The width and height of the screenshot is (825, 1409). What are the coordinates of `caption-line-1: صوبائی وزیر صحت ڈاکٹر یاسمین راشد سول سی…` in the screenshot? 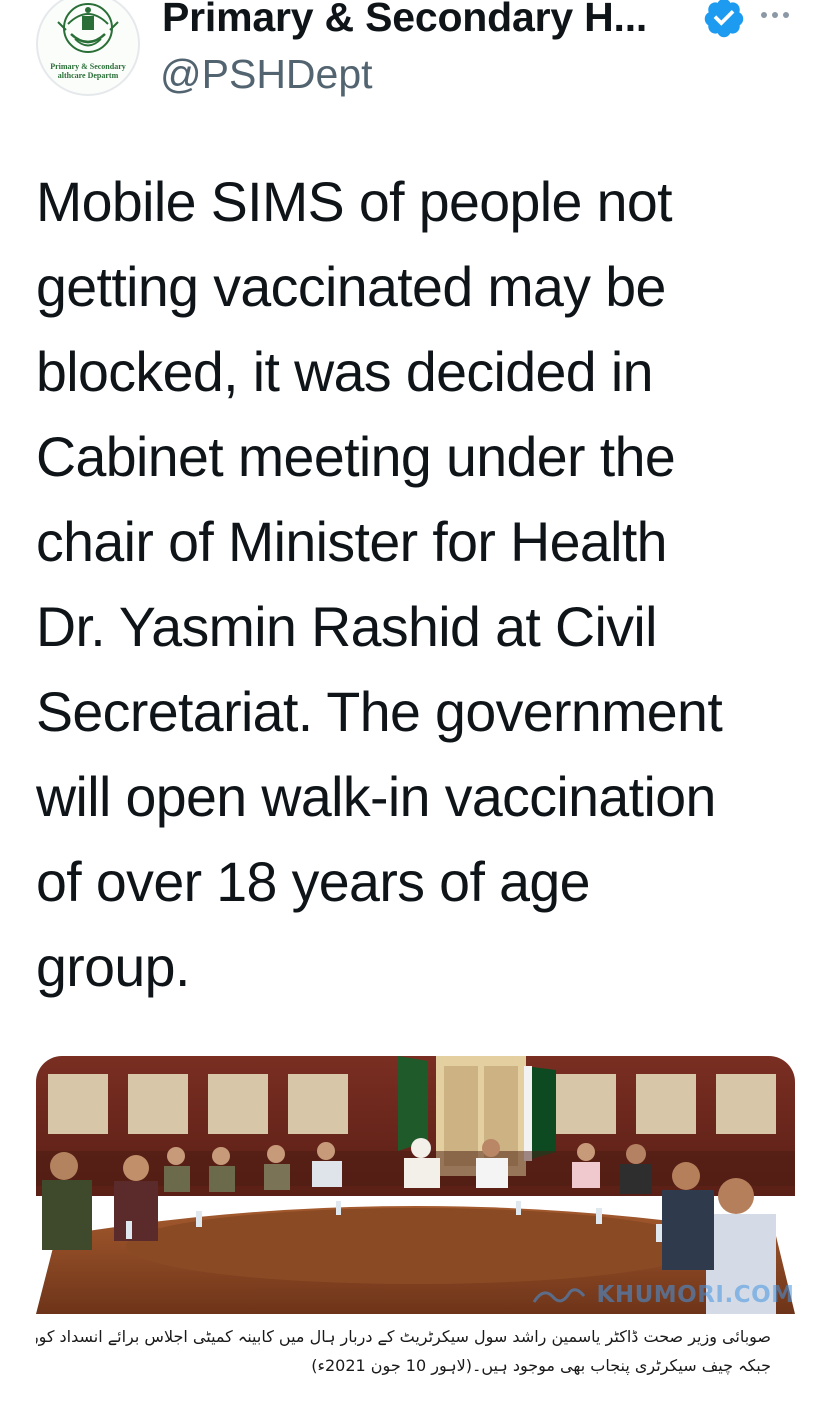 It's located at (403, 1336).